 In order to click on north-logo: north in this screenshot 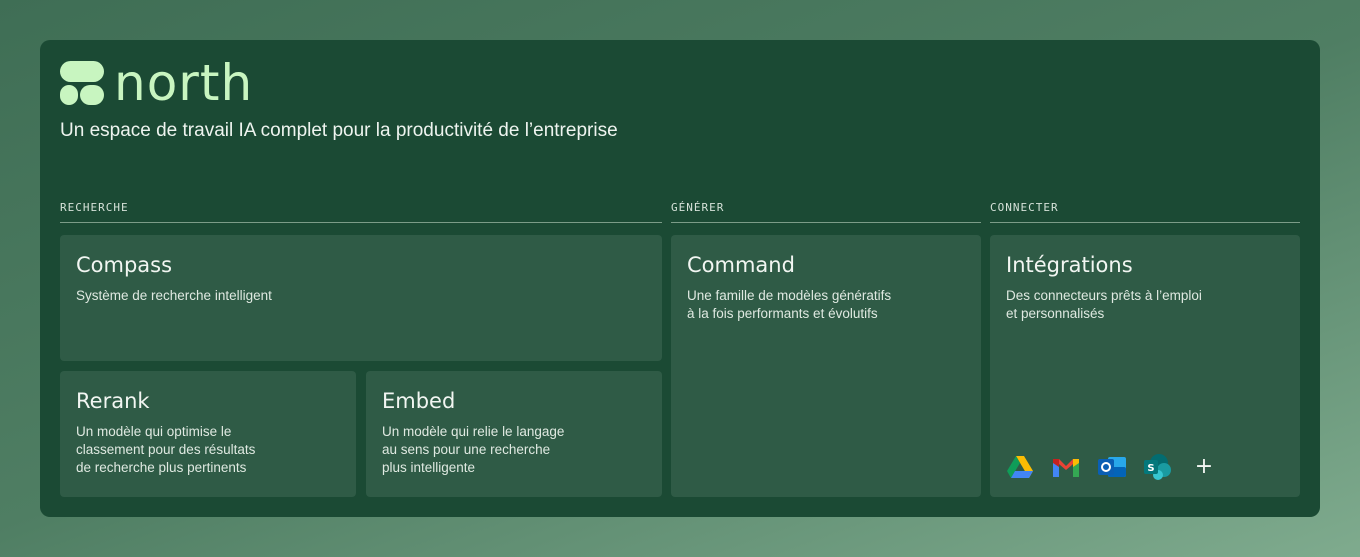, I will do `click(156, 83)`.